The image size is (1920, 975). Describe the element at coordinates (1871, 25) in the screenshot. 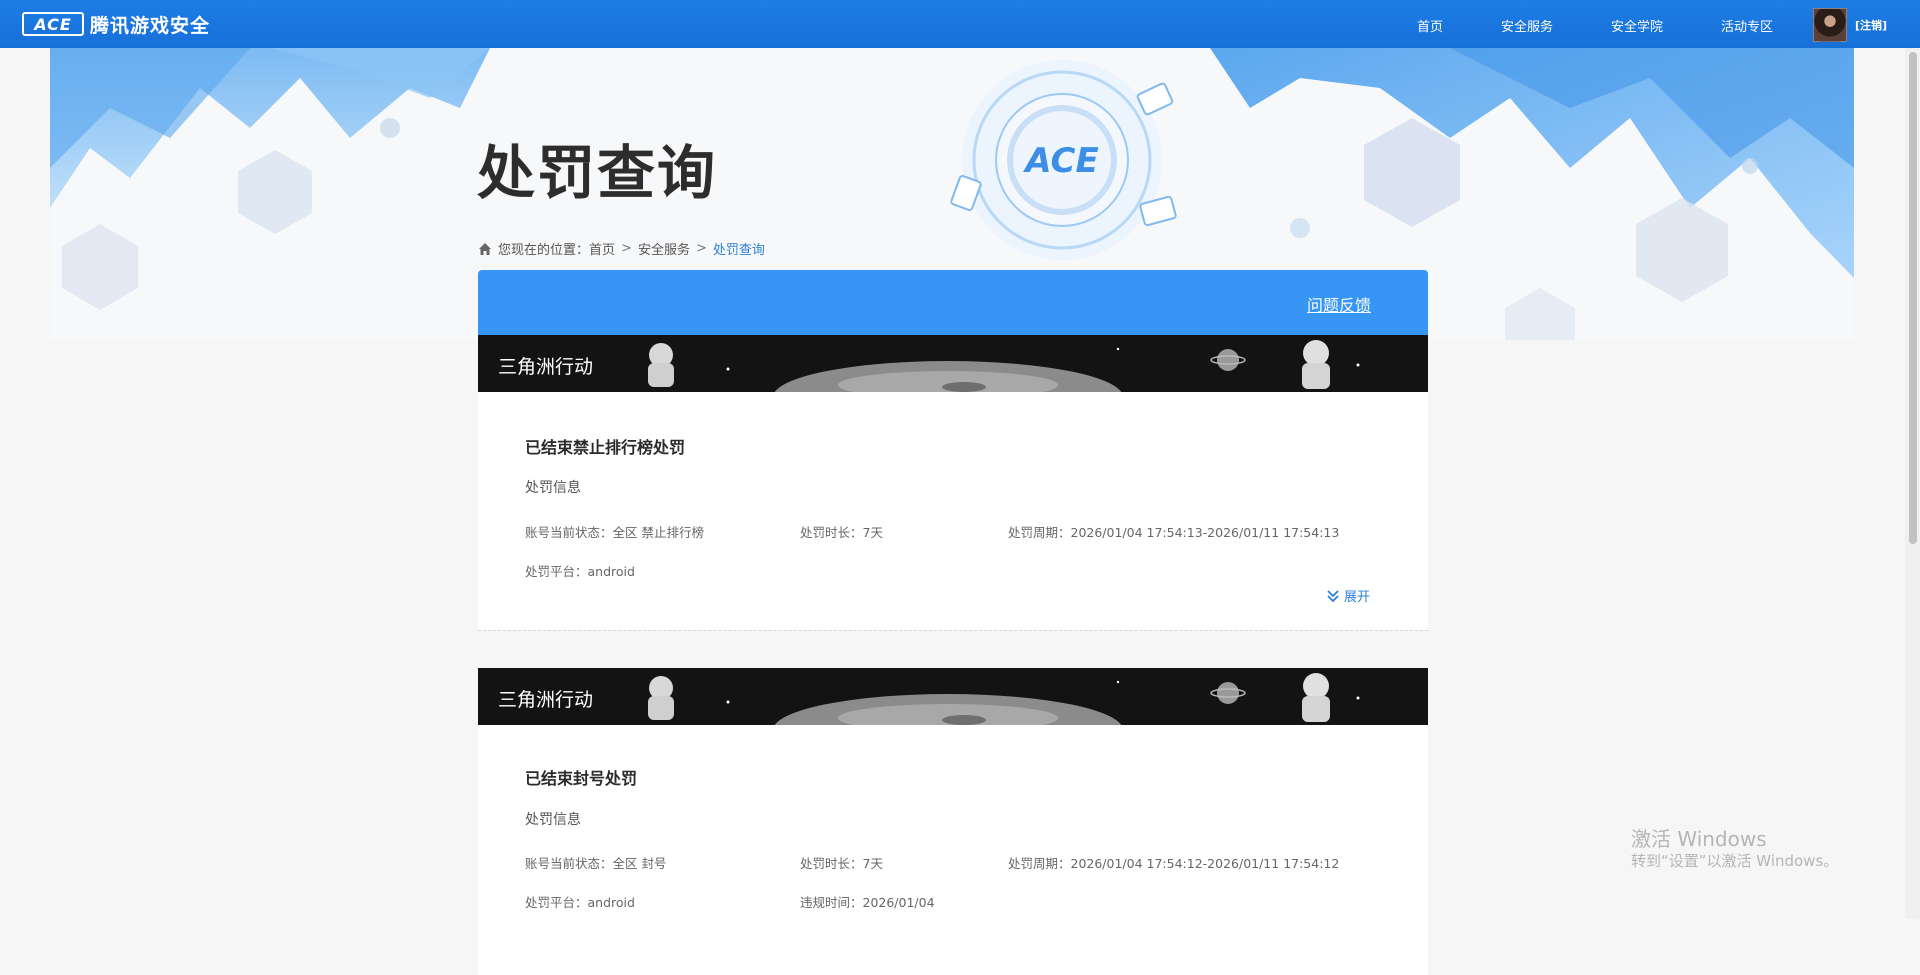

I see `logout-link: [注销]` at that location.